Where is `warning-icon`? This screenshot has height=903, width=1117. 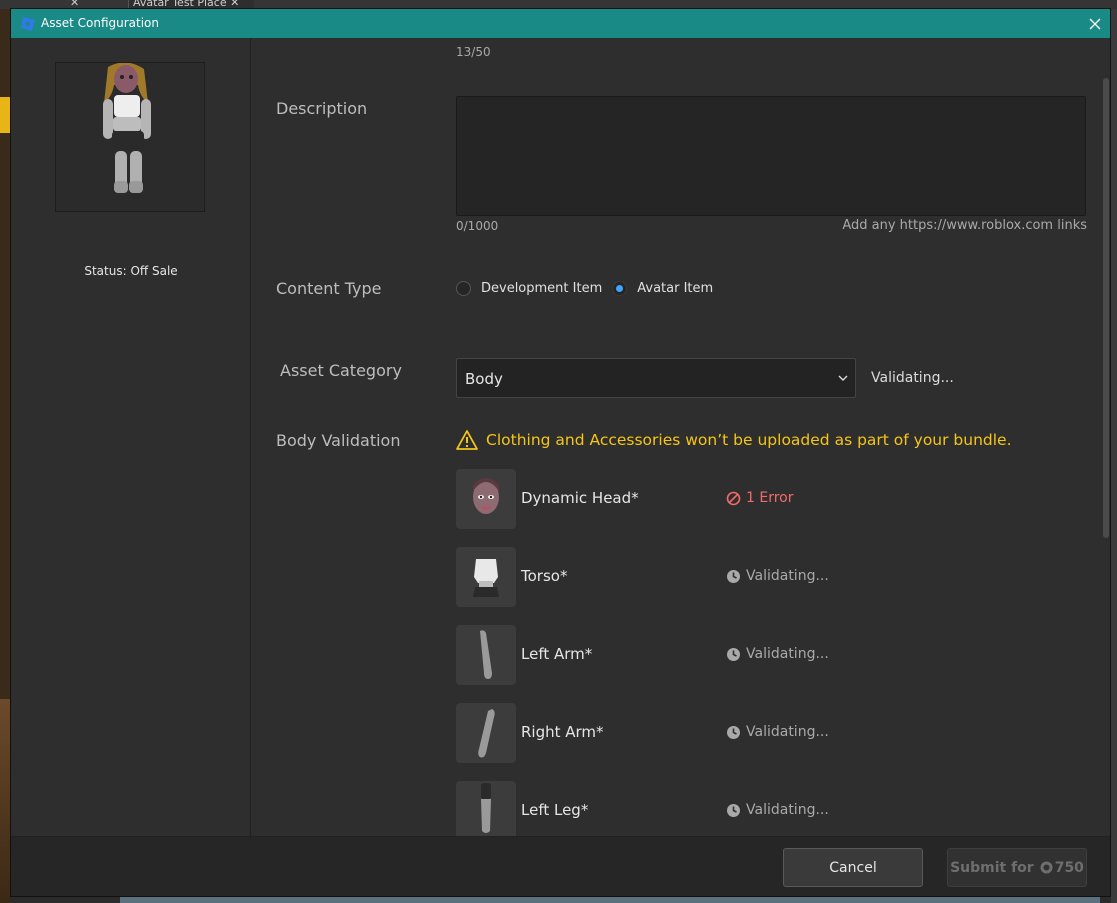 warning-icon is located at coordinates (467, 440).